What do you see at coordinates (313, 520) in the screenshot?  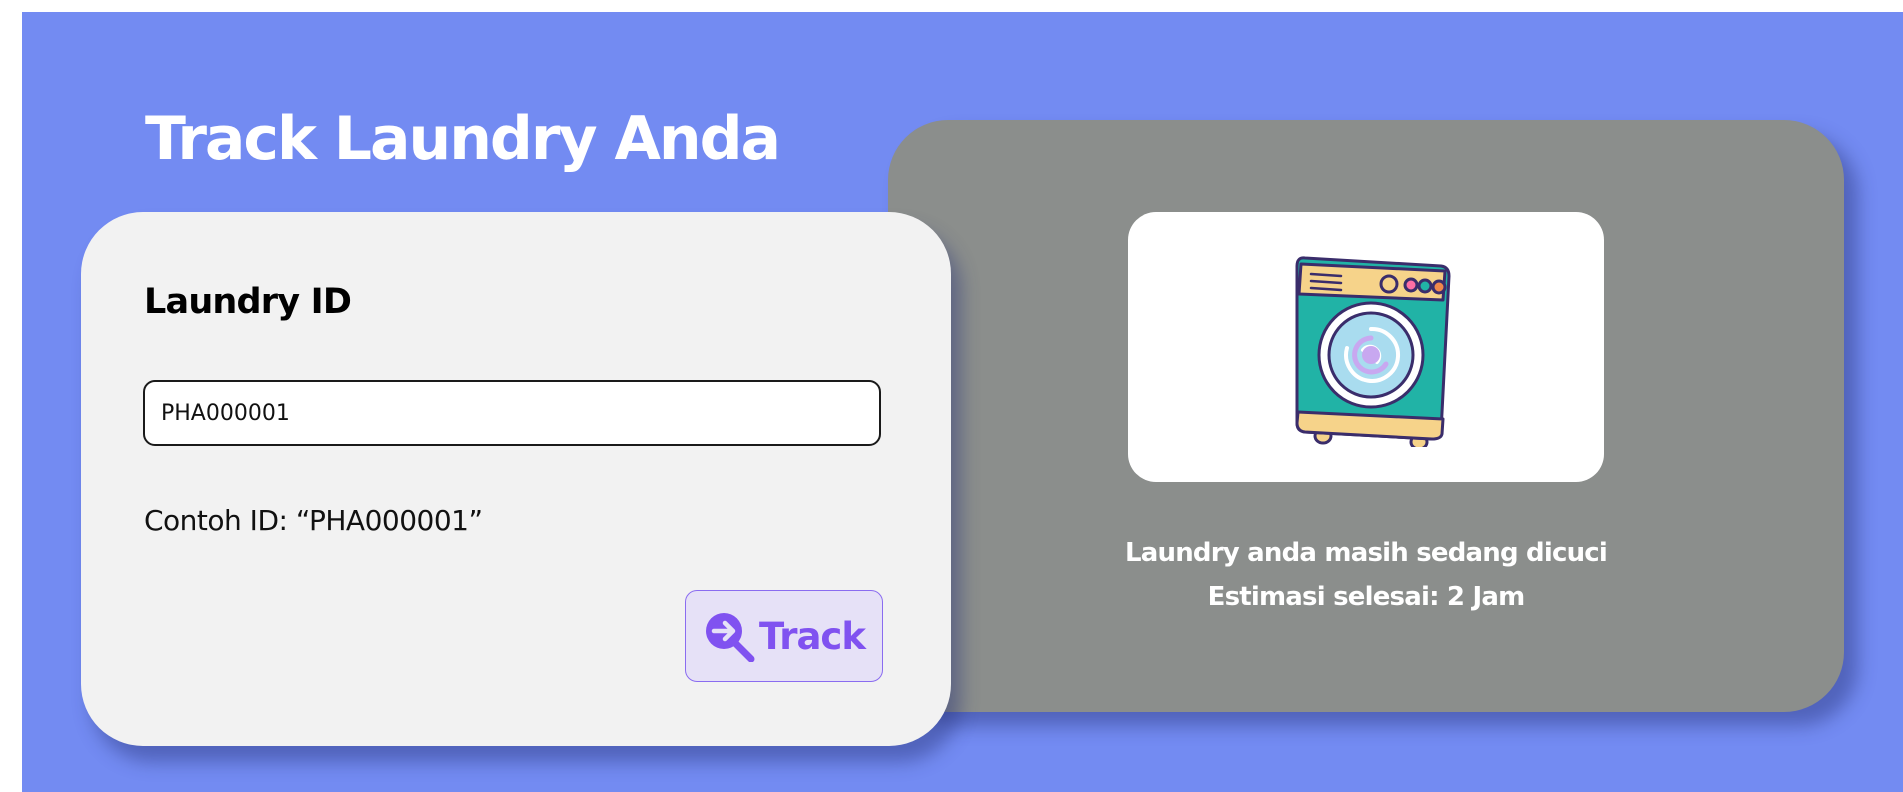 I see `example-id-hint: Contoh ID: “PHA000001”` at bounding box center [313, 520].